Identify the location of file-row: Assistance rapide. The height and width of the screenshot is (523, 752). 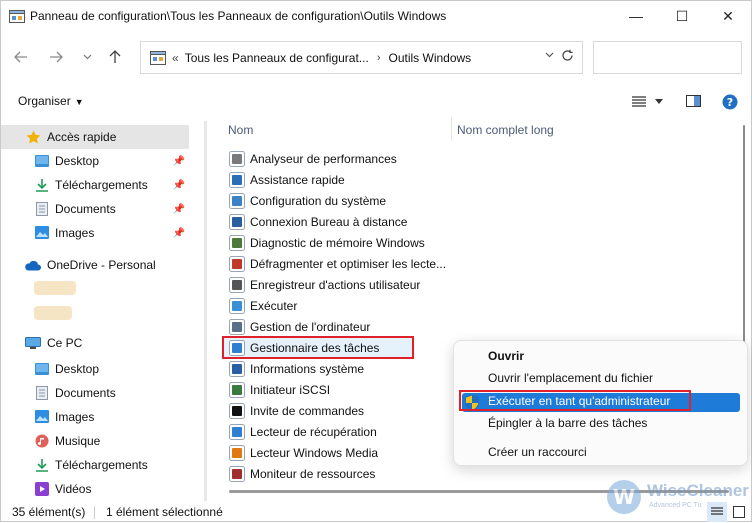
(343, 179).